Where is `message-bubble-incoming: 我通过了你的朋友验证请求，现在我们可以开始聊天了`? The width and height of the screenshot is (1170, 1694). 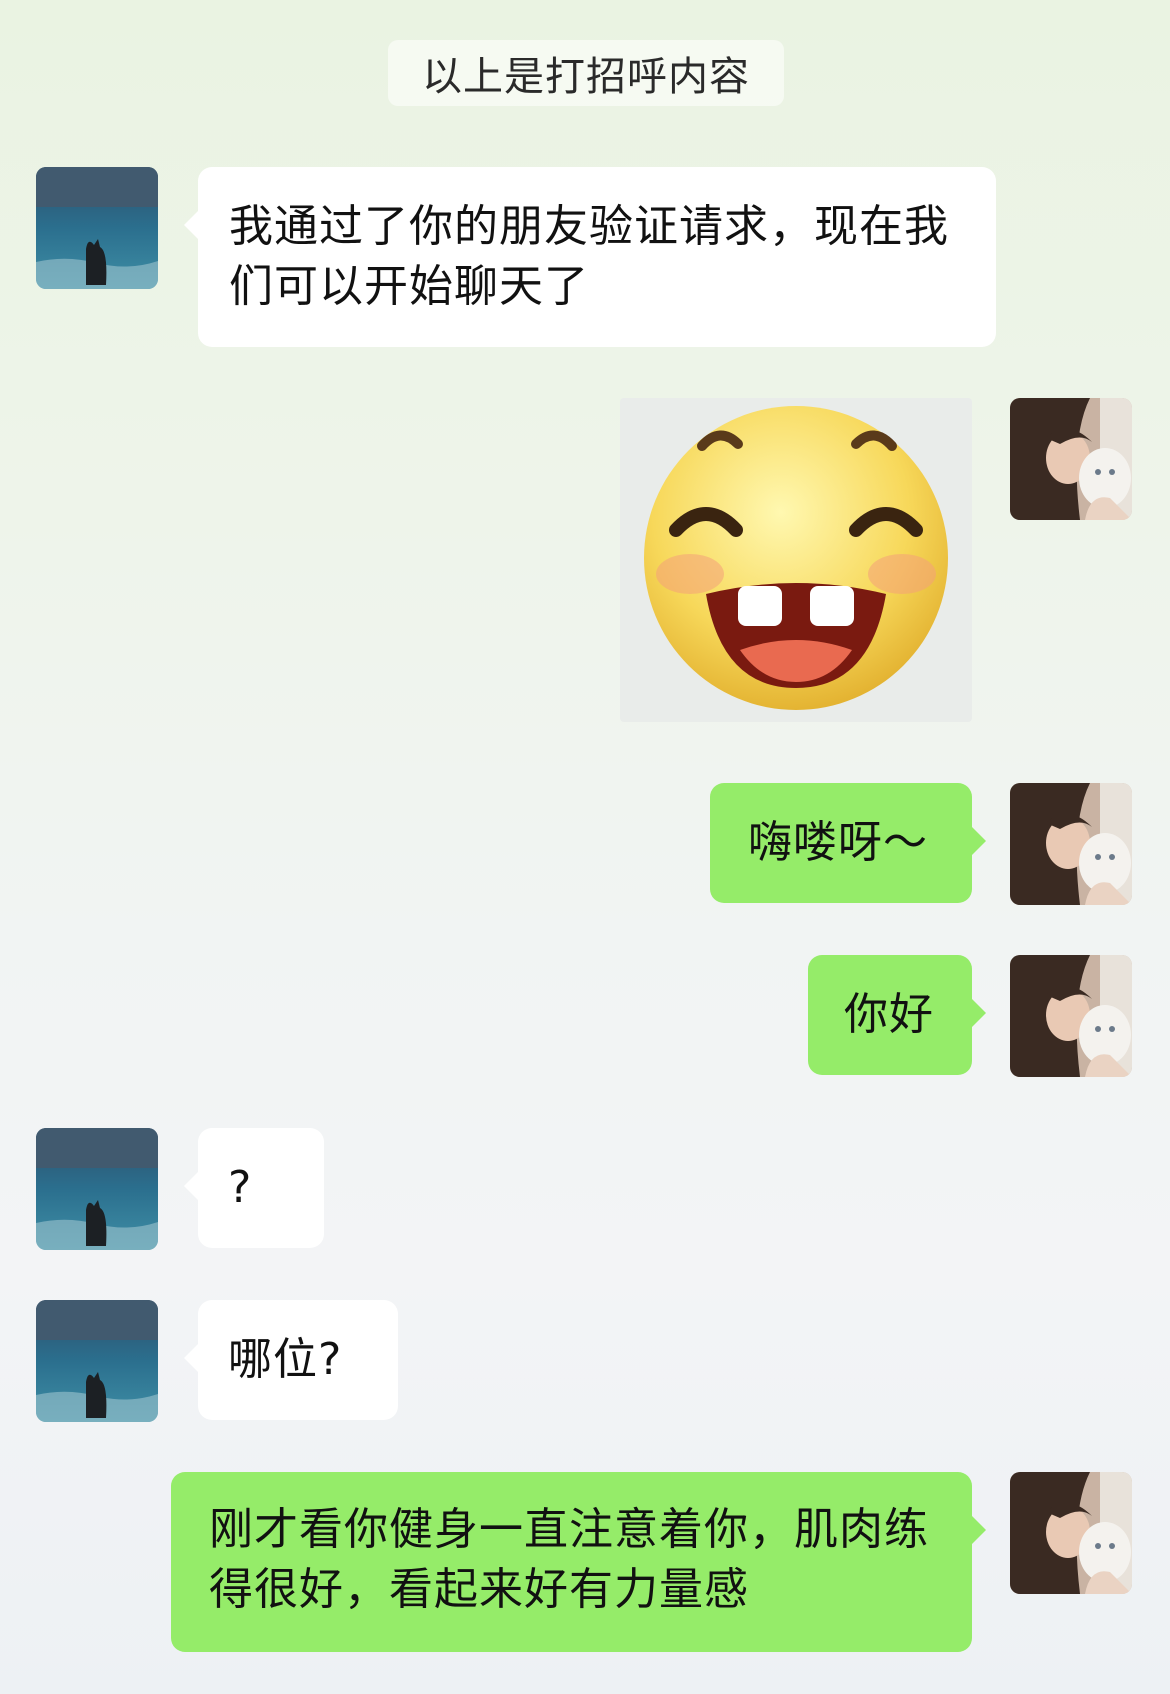
message-bubble-incoming: 我通过了你的朋友验证请求，现在我们可以开始聊天了 is located at coordinates (590, 257).